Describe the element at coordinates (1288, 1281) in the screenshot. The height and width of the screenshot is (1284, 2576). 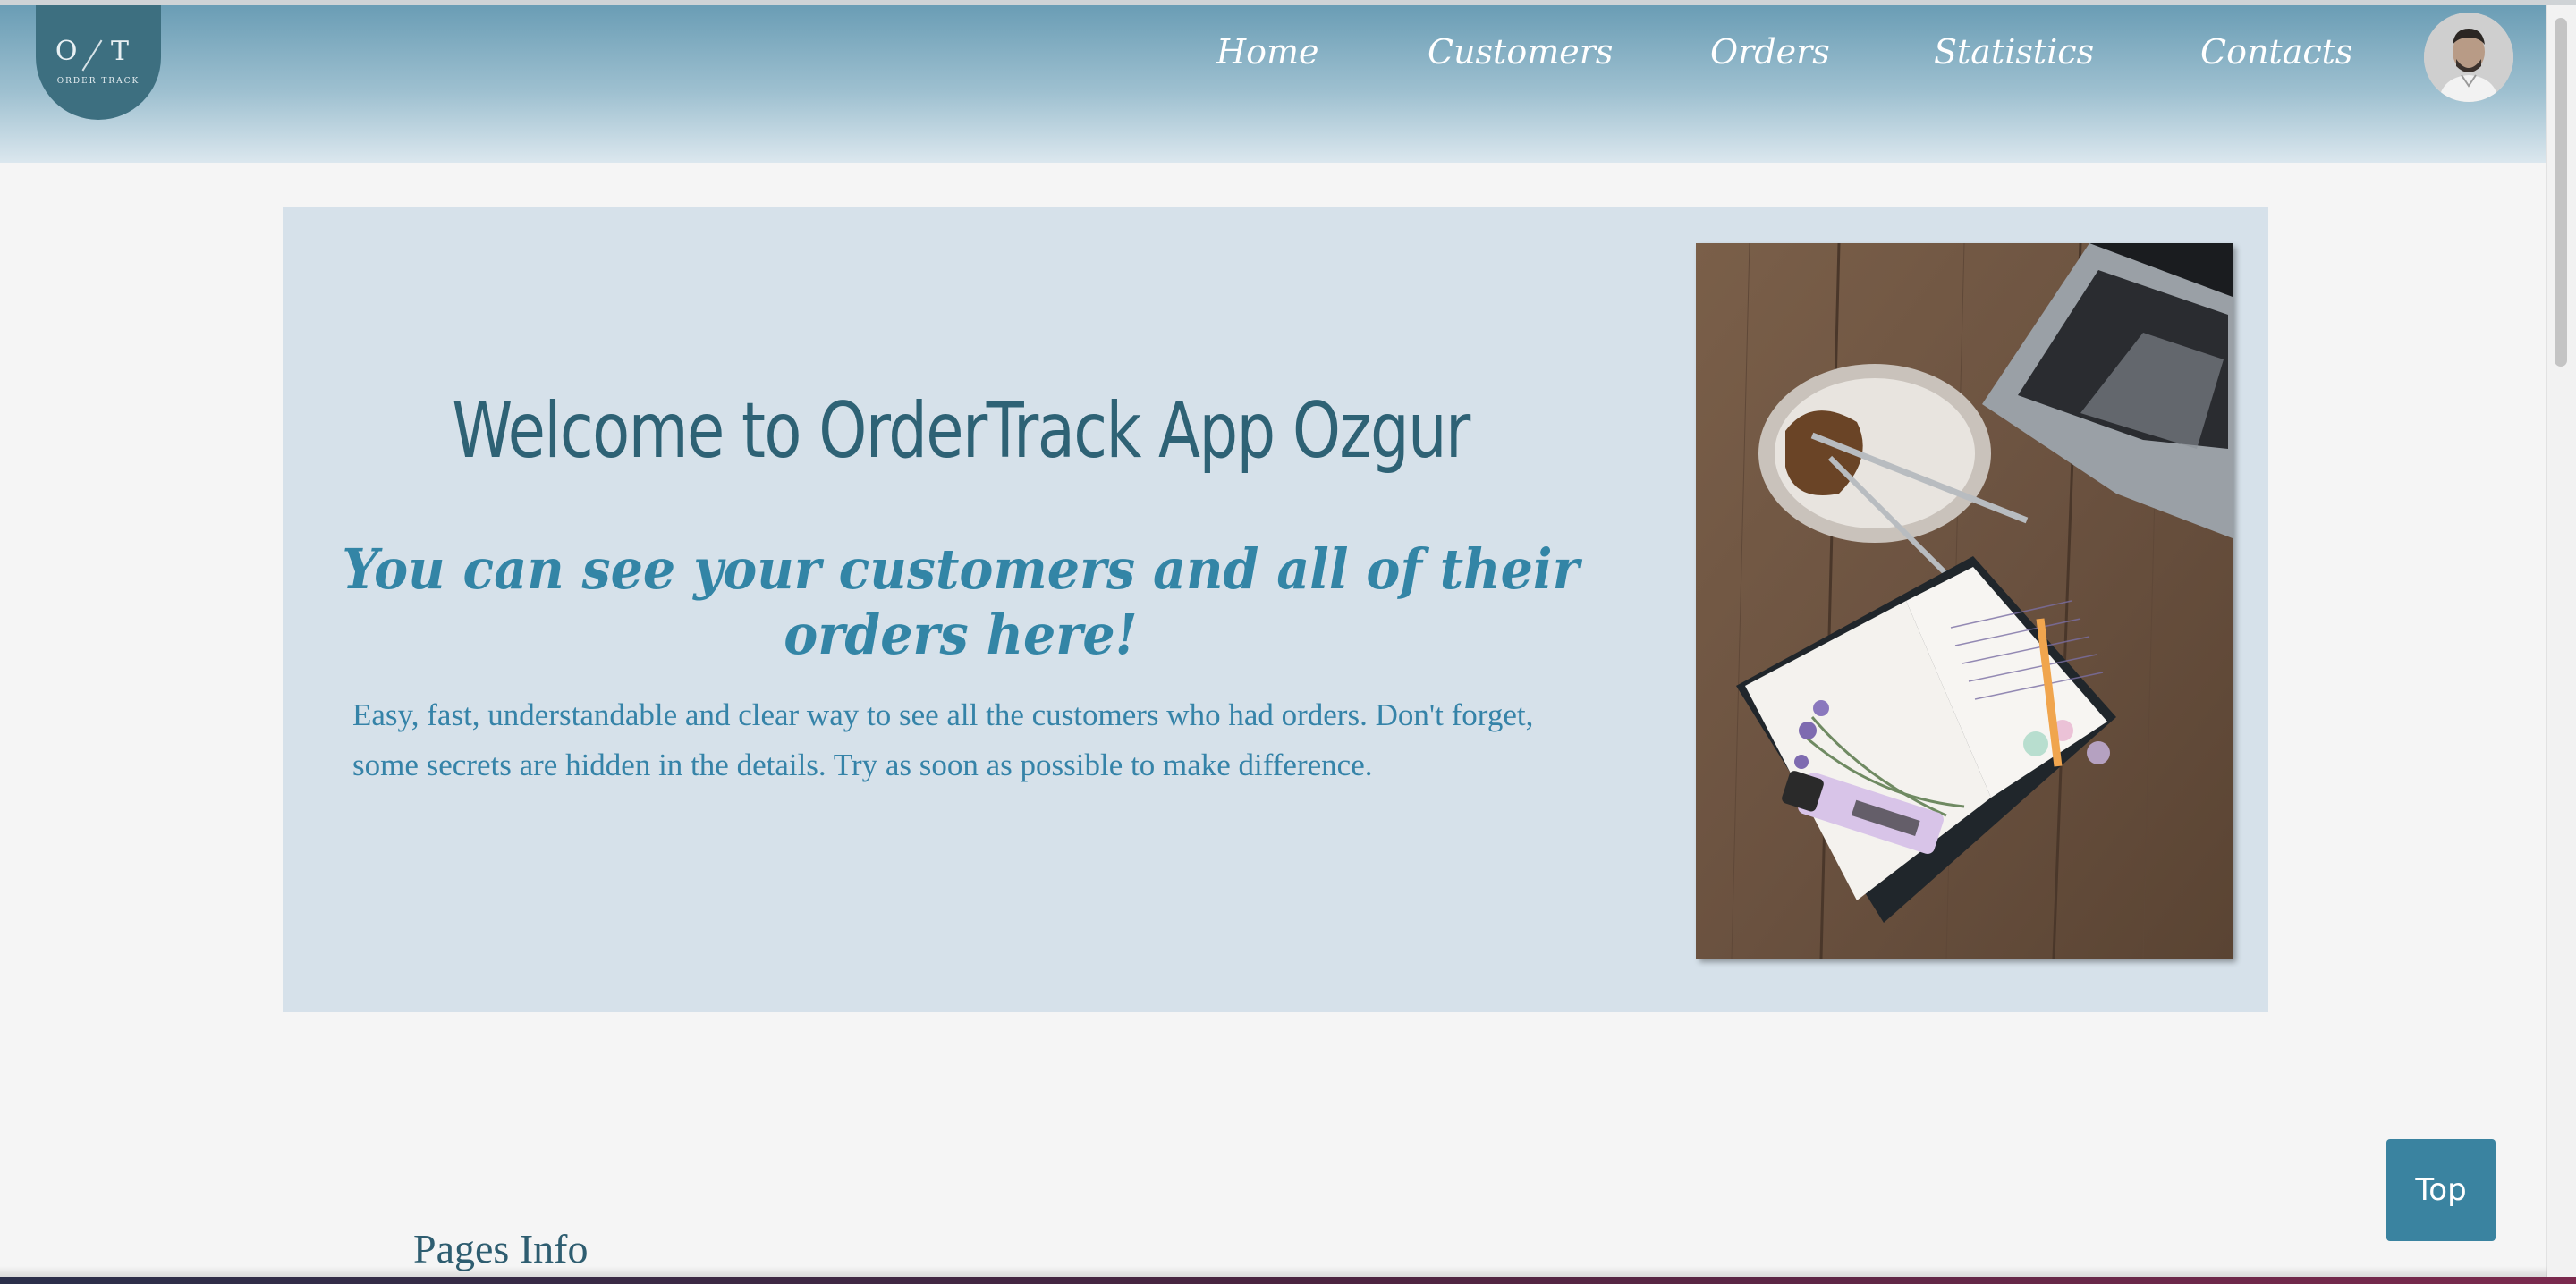
I see `window-bottom-strip` at that location.